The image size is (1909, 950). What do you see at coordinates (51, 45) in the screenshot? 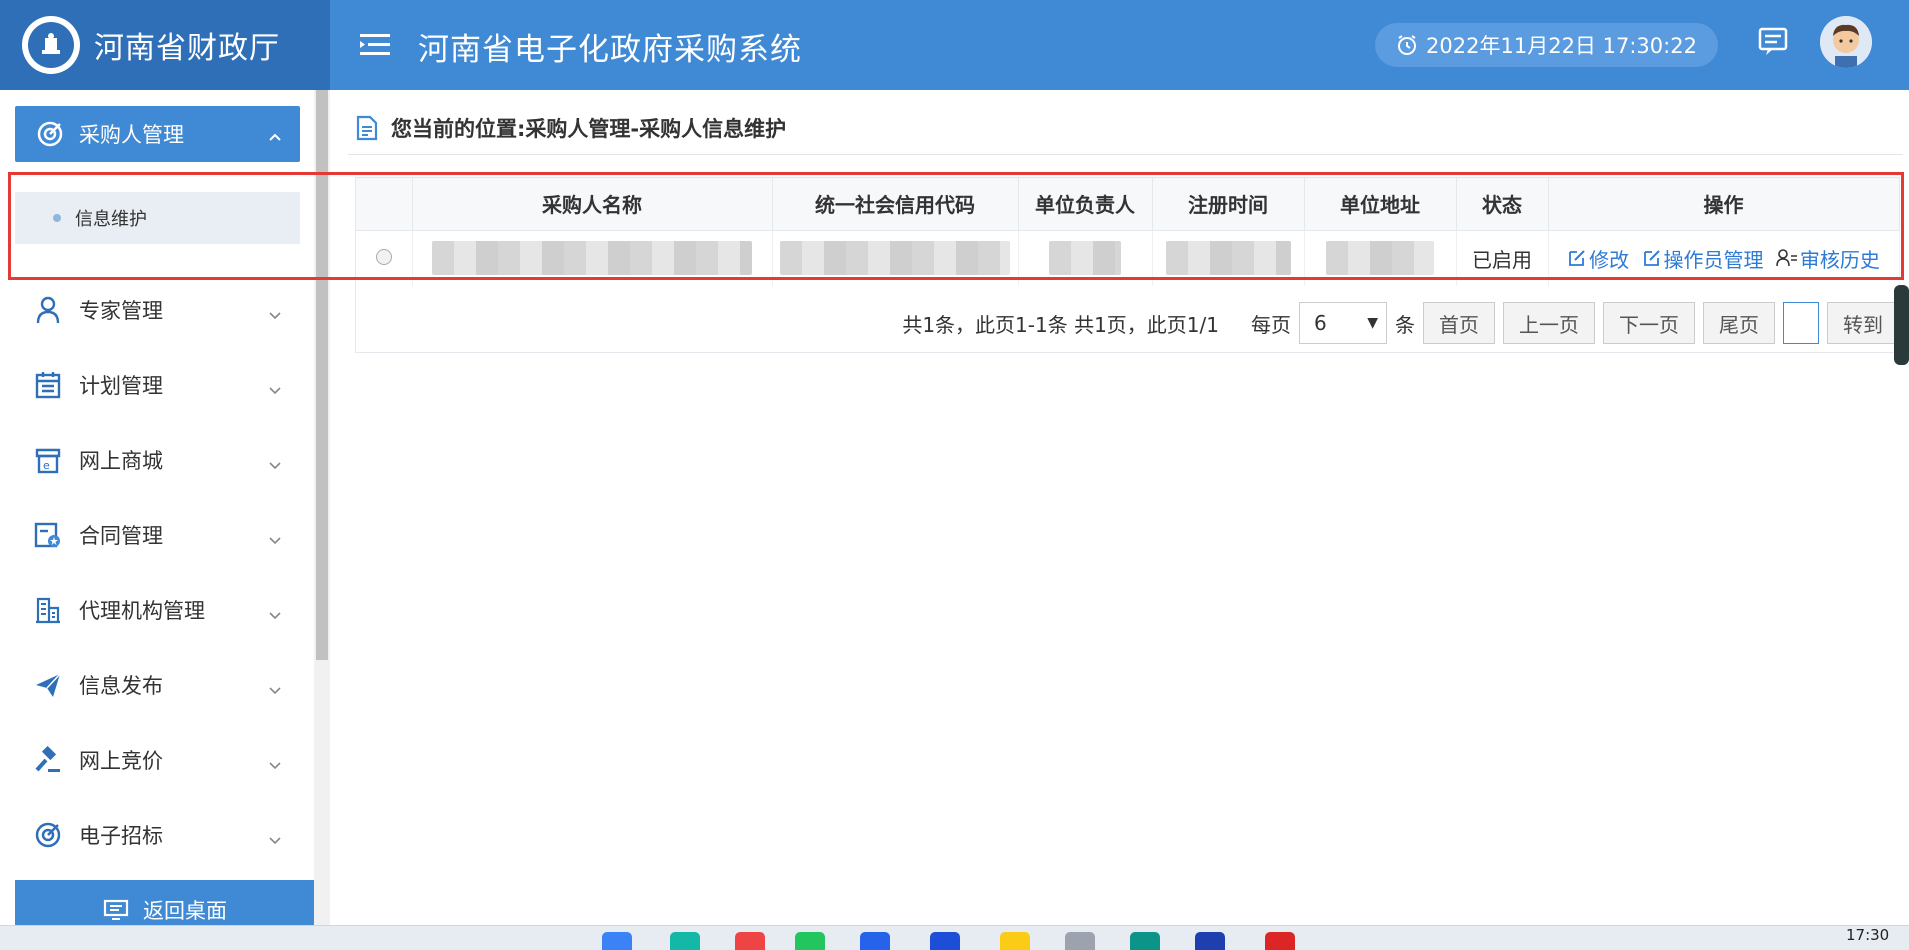
I see `emblem-logo` at bounding box center [51, 45].